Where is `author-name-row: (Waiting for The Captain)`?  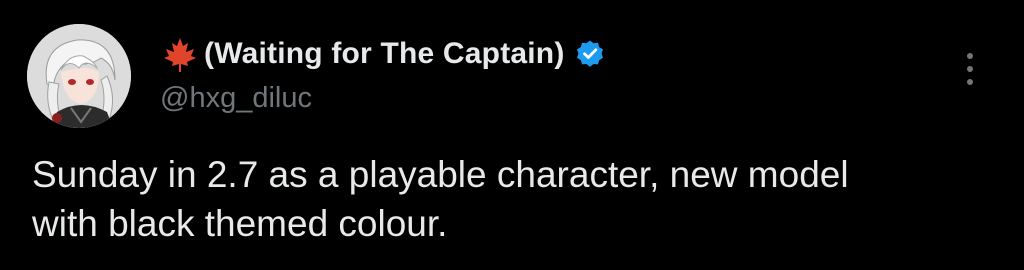
author-name-row: (Waiting for The Captain) is located at coordinates (382, 54).